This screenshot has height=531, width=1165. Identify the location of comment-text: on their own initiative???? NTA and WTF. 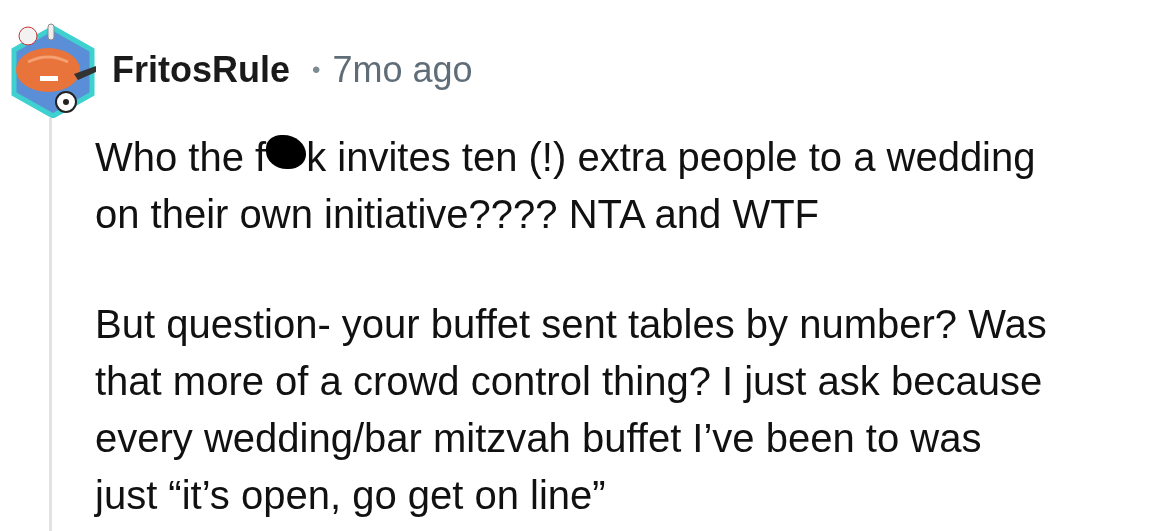
(457, 214).